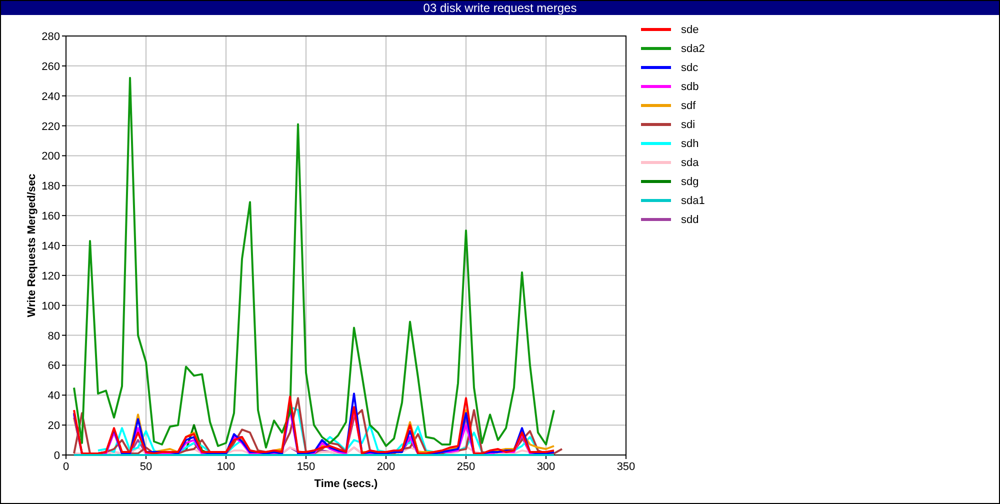 This screenshot has width=1000, height=504. What do you see at coordinates (690, 182) in the screenshot?
I see `legend-label: sdg` at bounding box center [690, 182].